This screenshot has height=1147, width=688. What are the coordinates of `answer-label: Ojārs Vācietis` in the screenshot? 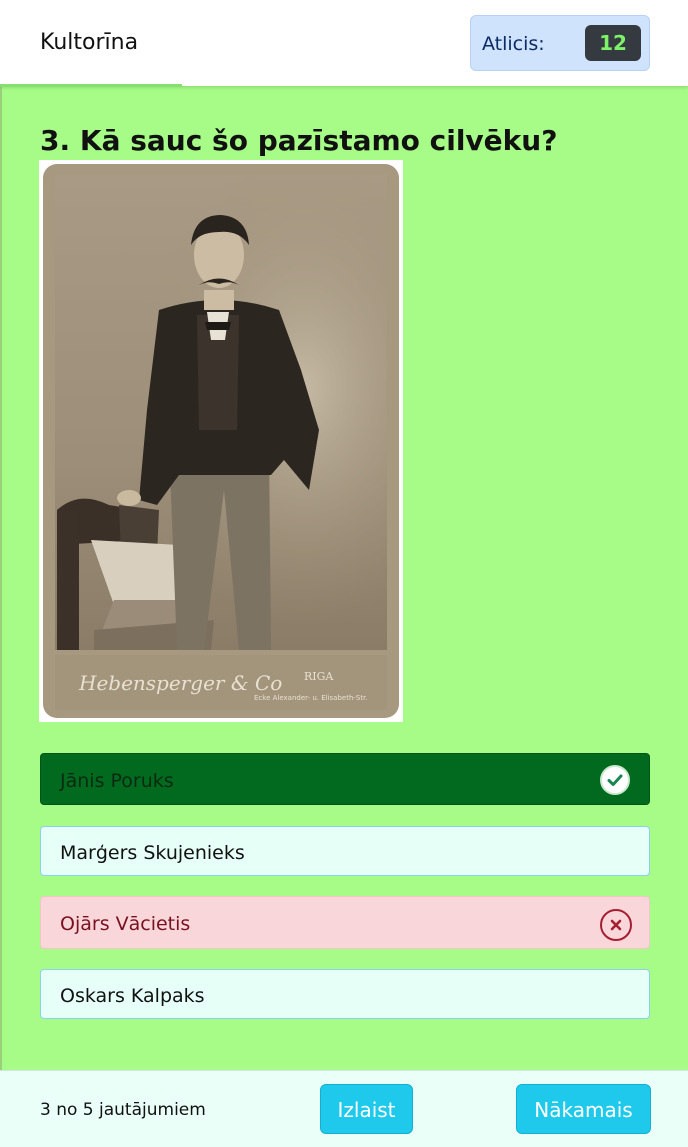 It's located at (125, 924).